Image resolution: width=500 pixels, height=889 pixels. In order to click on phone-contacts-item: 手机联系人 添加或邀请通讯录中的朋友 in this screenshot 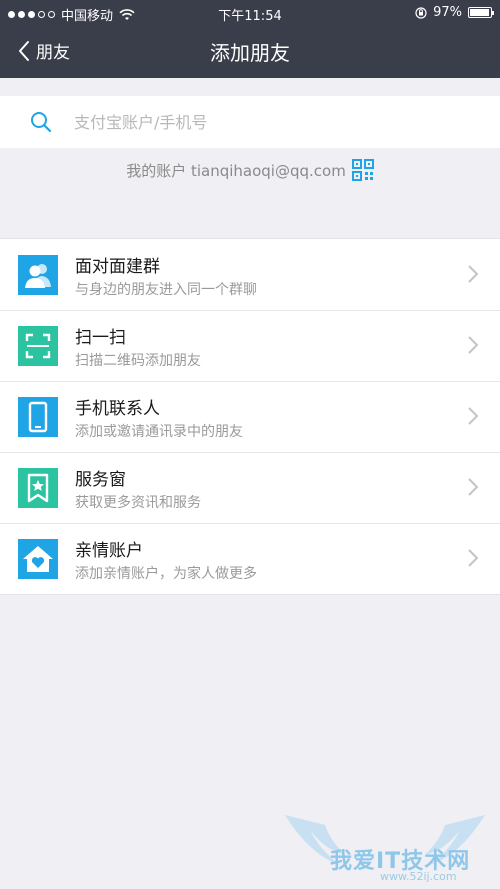, I will do `click(250, 416)`.